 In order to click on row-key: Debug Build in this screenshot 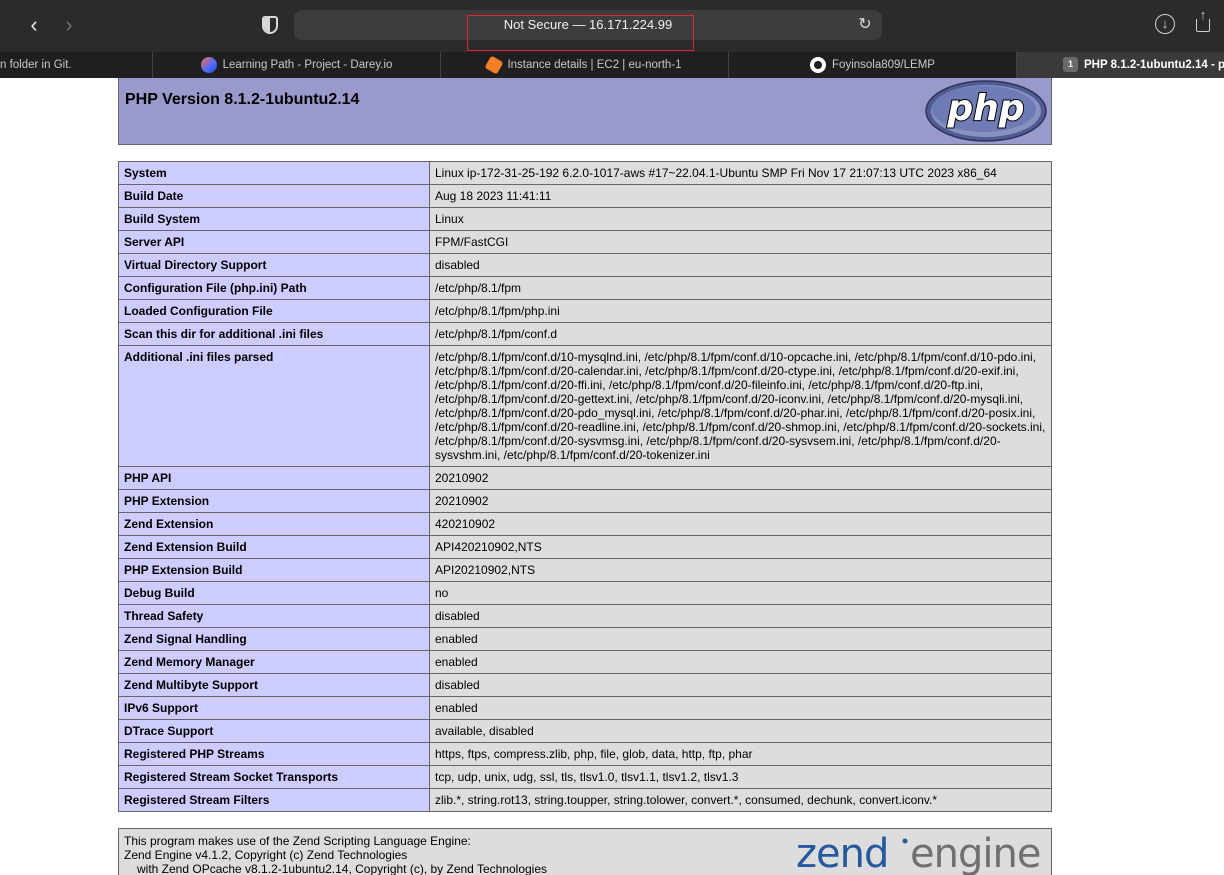, I will do `click(274, 593)`.